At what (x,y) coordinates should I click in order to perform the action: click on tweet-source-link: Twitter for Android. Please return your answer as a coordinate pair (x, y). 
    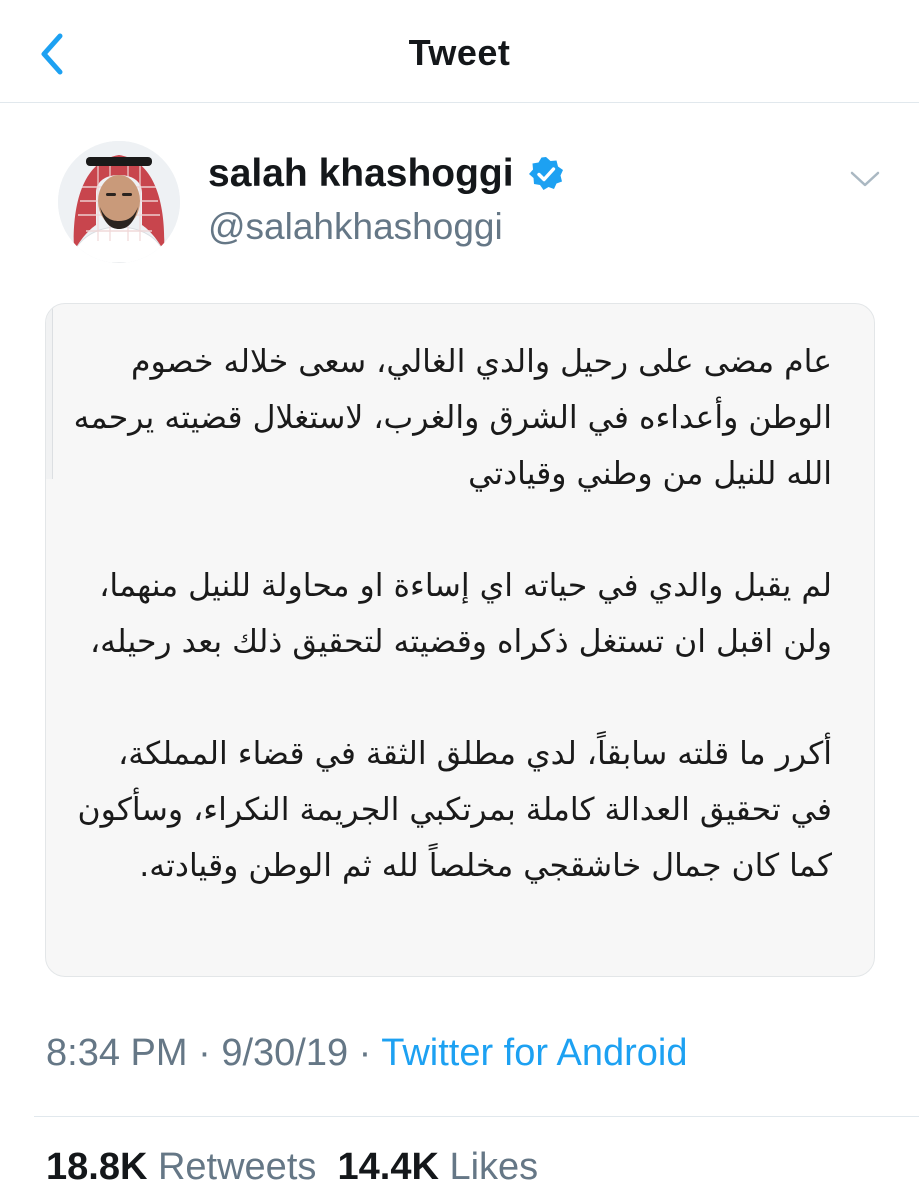
    Looking at the image, I should click on (534, 1053).